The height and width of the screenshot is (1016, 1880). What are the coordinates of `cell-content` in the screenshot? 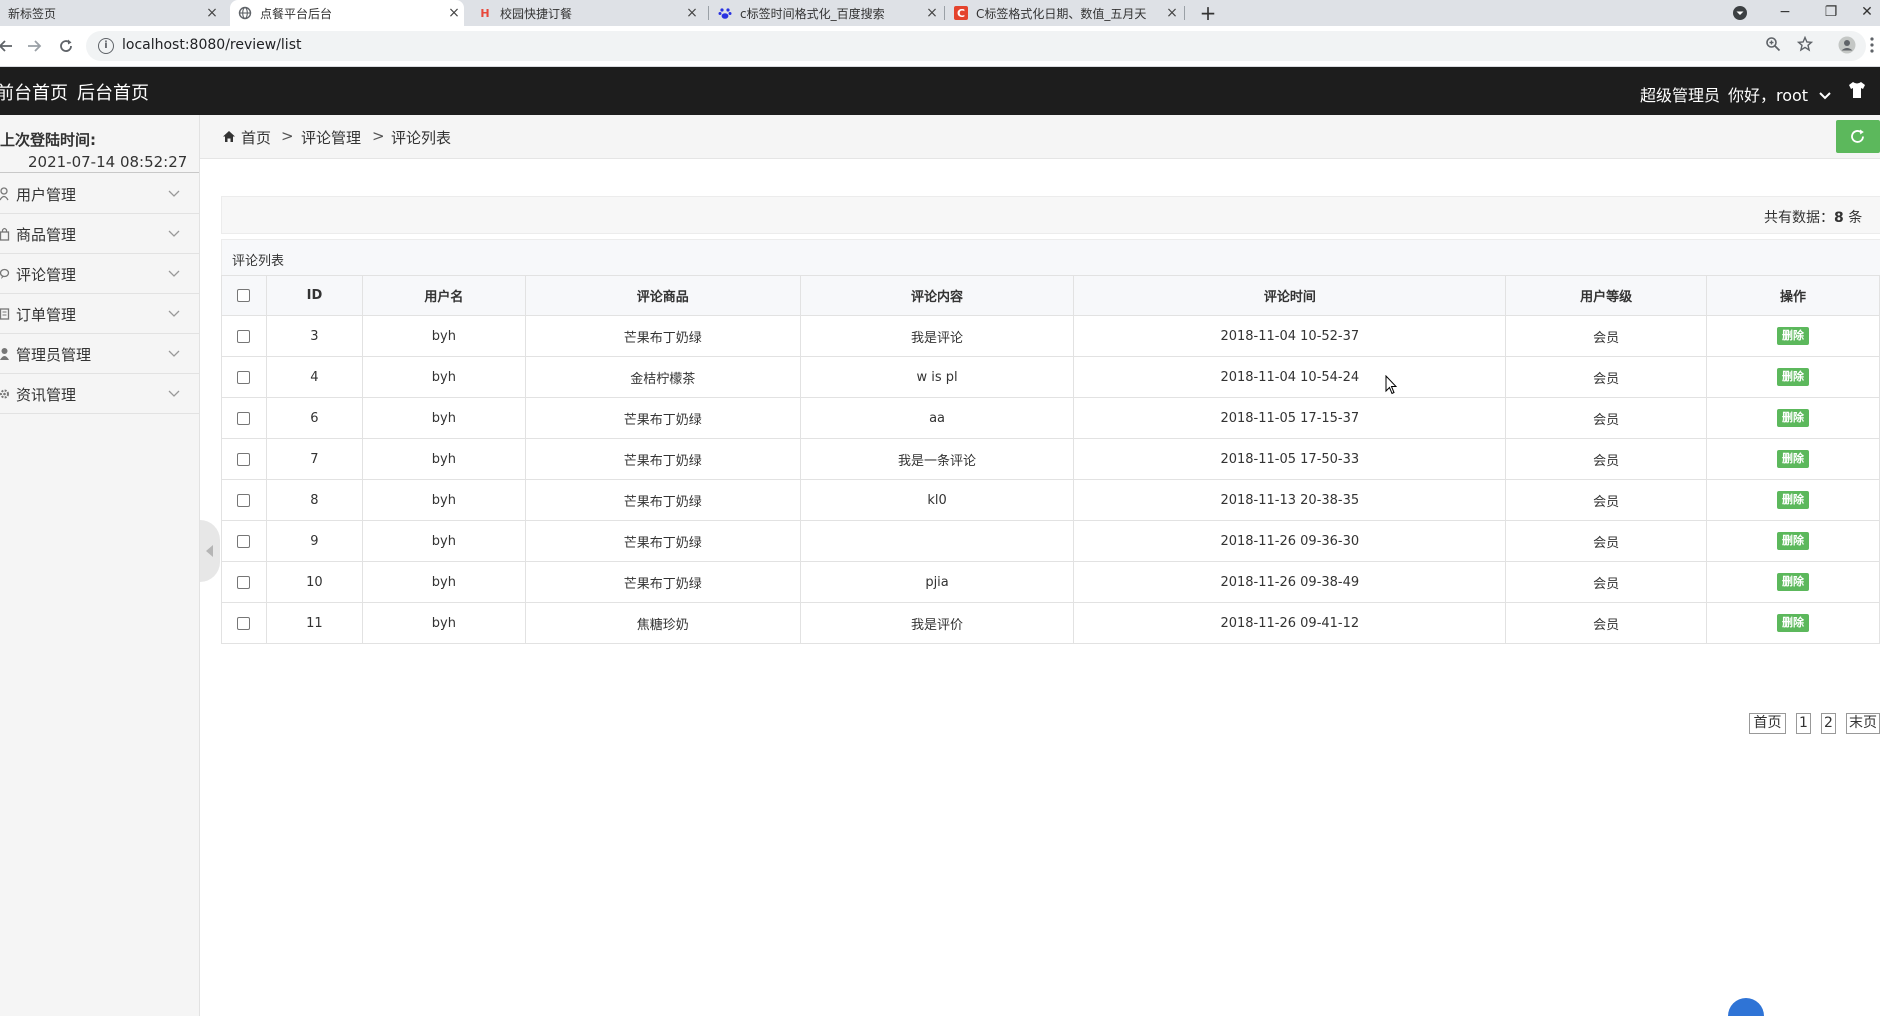 It's located at (937, 541).